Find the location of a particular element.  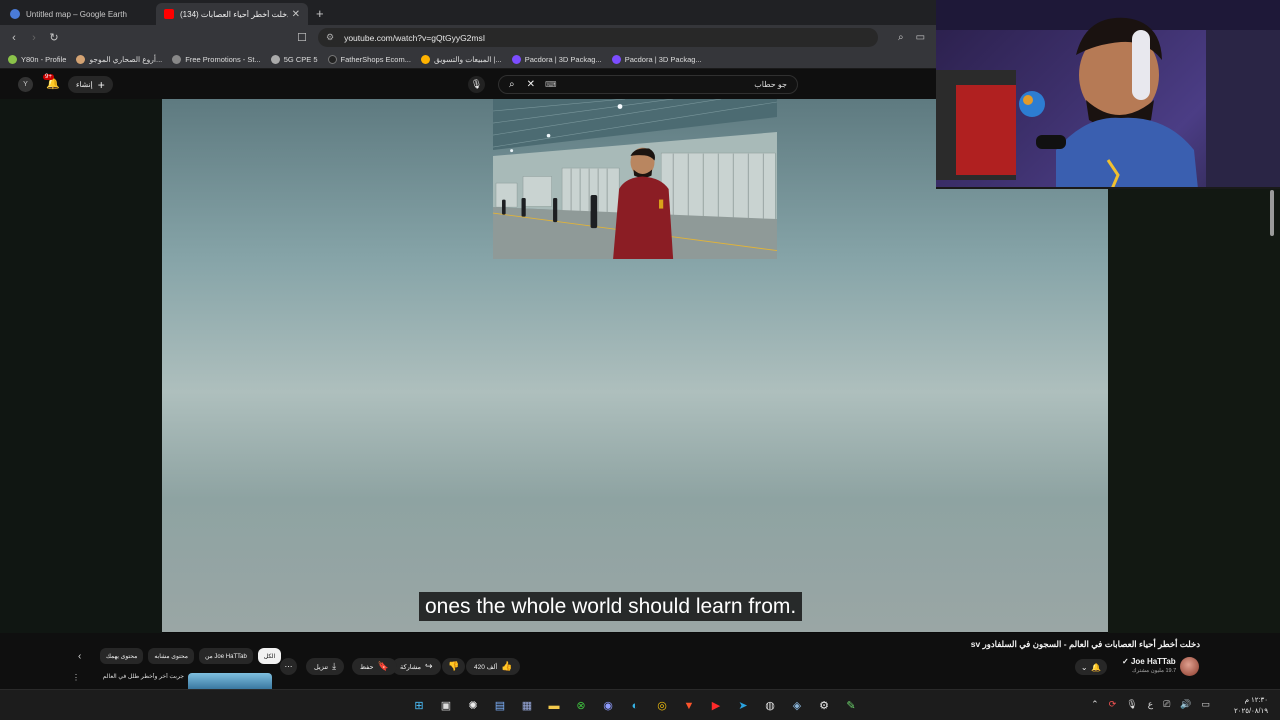

share-arrow-icon: ↪ is located at coordinates (428, 666).